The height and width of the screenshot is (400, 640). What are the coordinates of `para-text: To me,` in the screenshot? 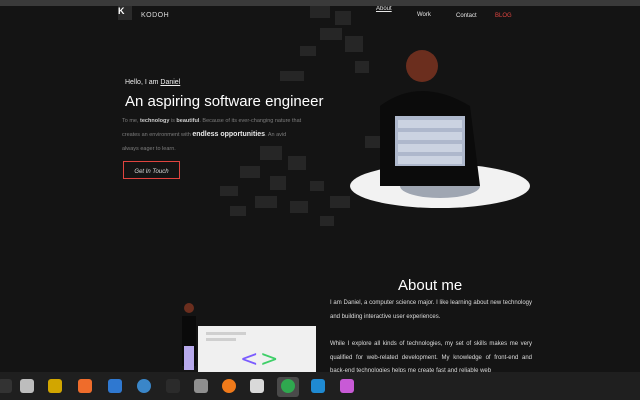 It's located at (131, 121).